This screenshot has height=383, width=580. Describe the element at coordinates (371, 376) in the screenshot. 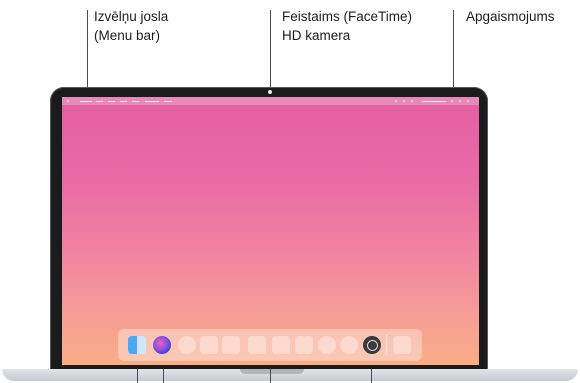

I see `sysprefs-leader-line` at that location.